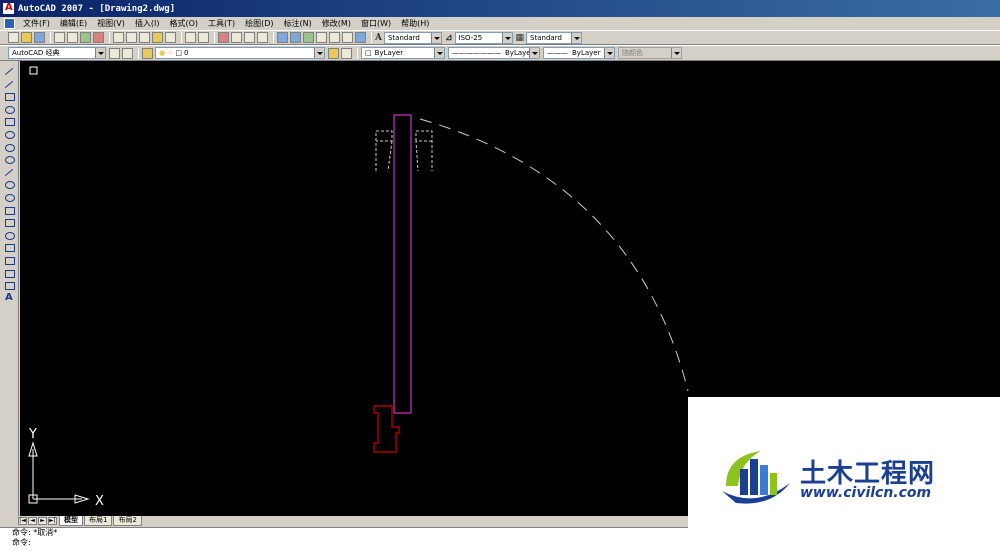 The image size is (1000, 554). Describe the element at coordinates (449, 38) in the screenshot. I see `dim-style-icon: ⊿` at that location.